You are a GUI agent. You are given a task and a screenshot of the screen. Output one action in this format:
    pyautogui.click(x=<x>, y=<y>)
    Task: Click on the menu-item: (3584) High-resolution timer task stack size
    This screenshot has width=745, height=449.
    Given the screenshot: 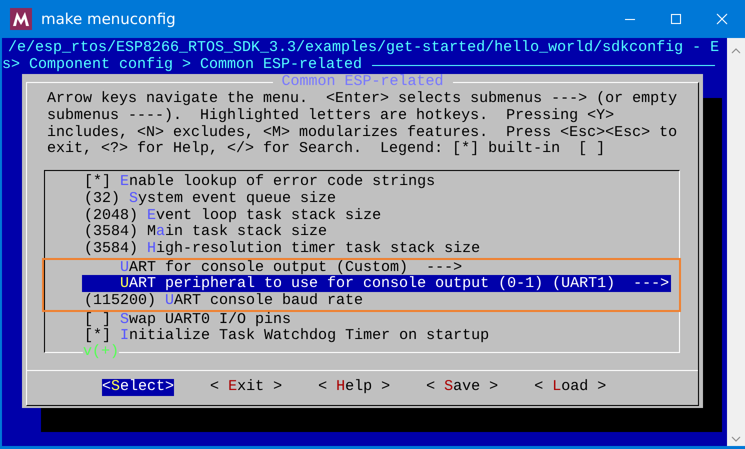 What is the action you would take?
    pyautogui.click(x=282, y=248)
    